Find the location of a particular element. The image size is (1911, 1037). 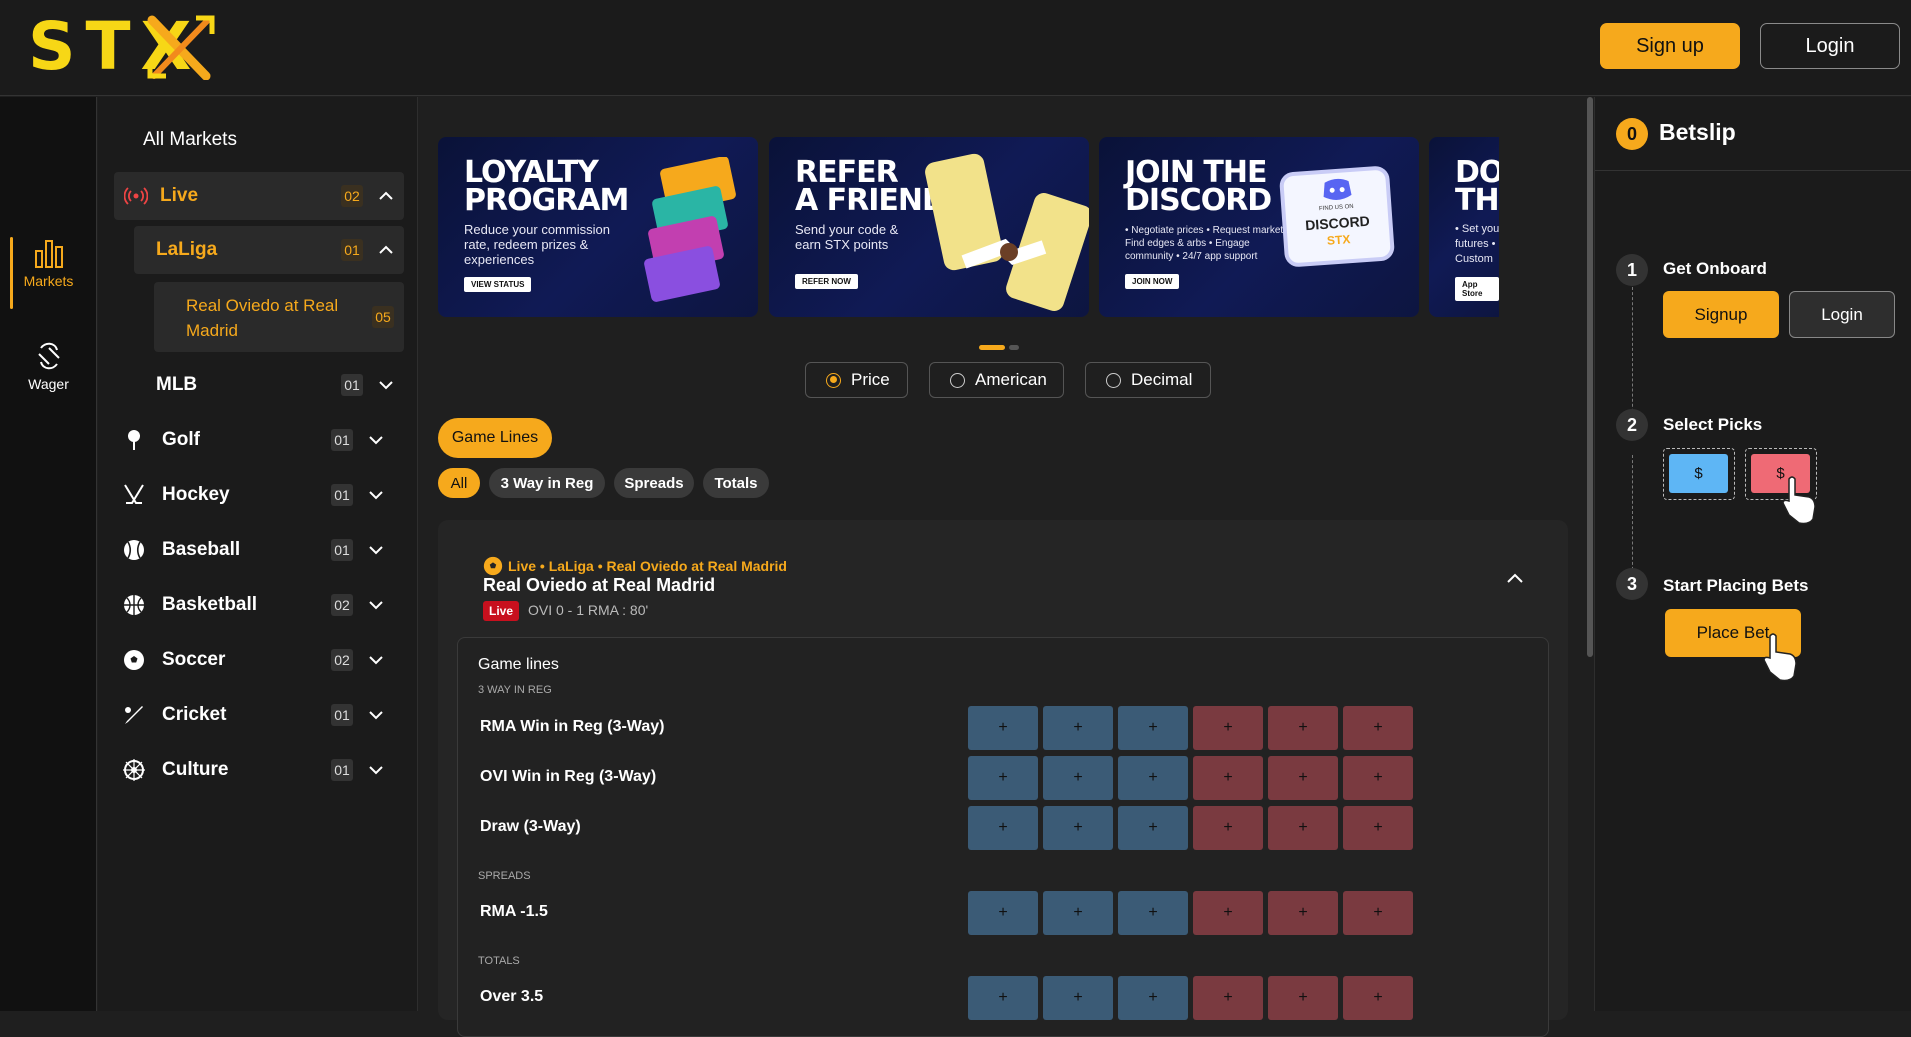

sidebar-item-label: Baseball is located at coordinates (201, 549).